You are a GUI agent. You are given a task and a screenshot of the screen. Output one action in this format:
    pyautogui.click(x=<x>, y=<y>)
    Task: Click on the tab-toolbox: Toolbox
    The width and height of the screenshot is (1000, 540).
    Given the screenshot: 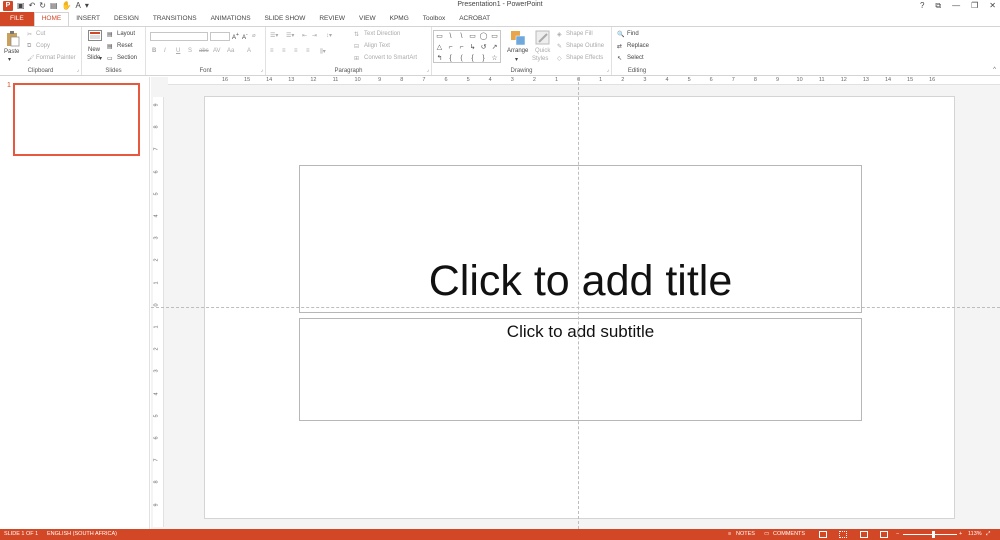 What is the action you would take?
    pyautogui.click(x=434, y=19)
    